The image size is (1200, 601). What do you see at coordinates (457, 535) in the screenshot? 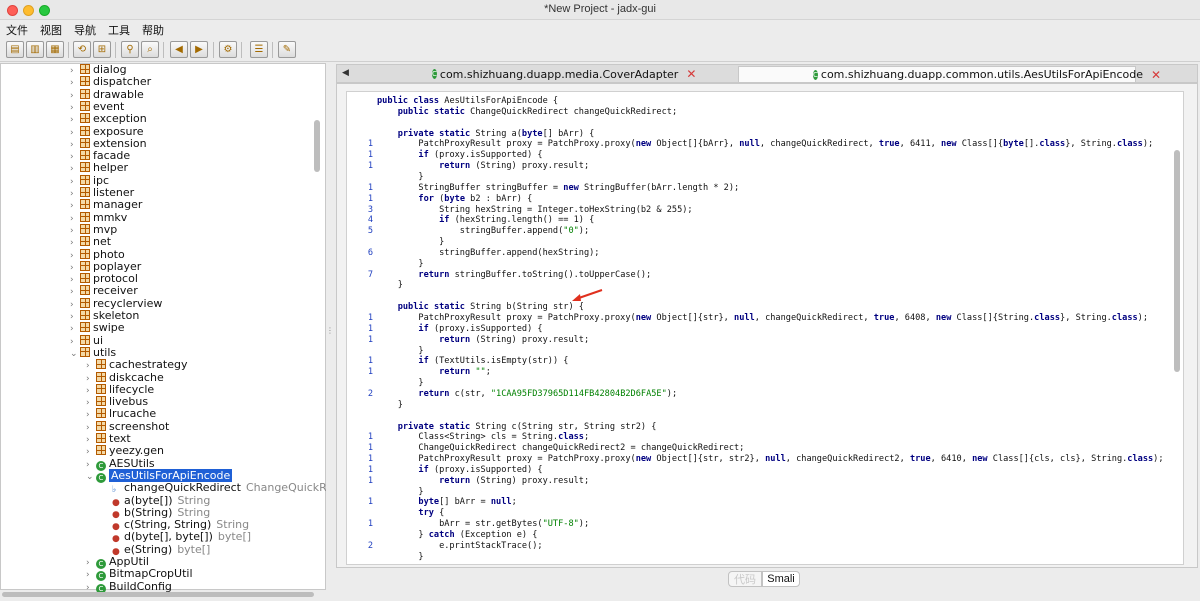
I see `code-text: } catch (Exception e) {` at bounding box center [457, 535].